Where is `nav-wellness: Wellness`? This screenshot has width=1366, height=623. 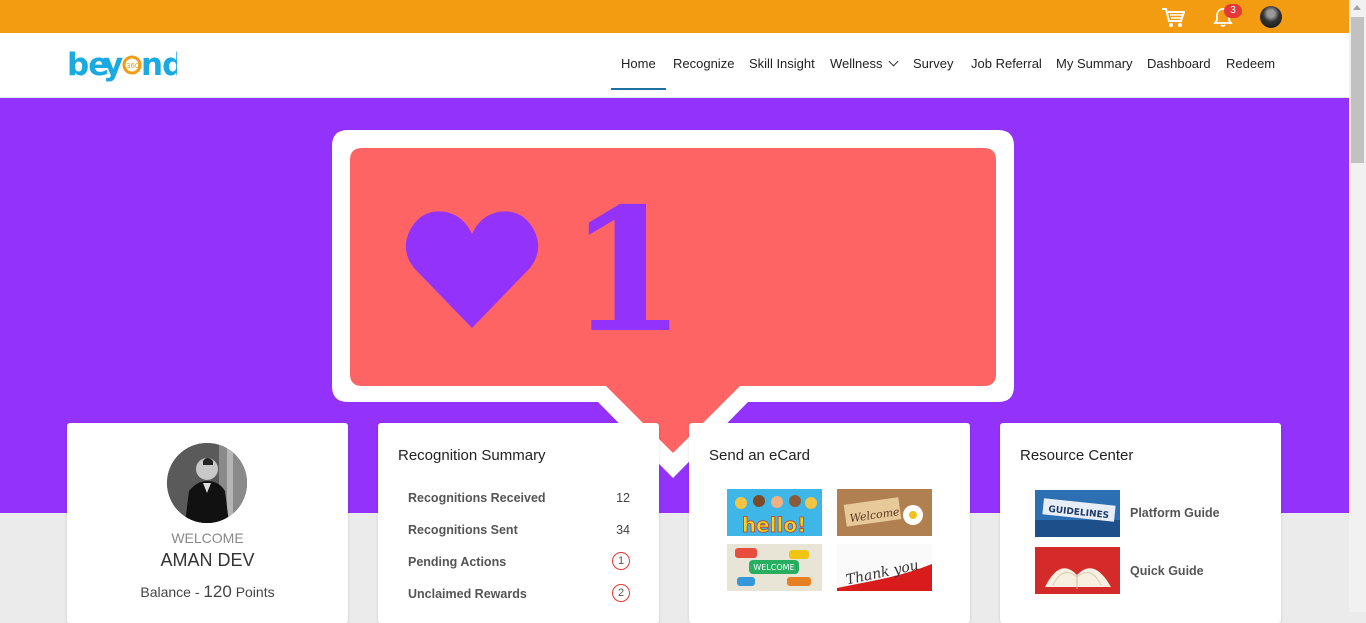
nav-wellness: Wellness is located at coordinates (864, 65).